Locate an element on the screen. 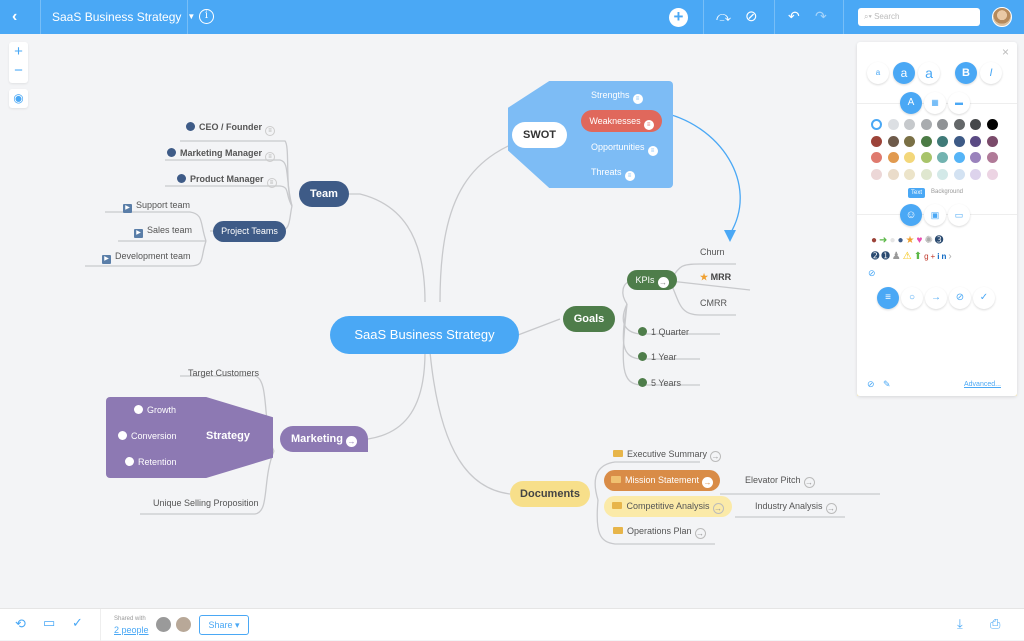 This screenshot has width=1024, height=641. linkedin-icon: in is located at coordinates (942, 256).